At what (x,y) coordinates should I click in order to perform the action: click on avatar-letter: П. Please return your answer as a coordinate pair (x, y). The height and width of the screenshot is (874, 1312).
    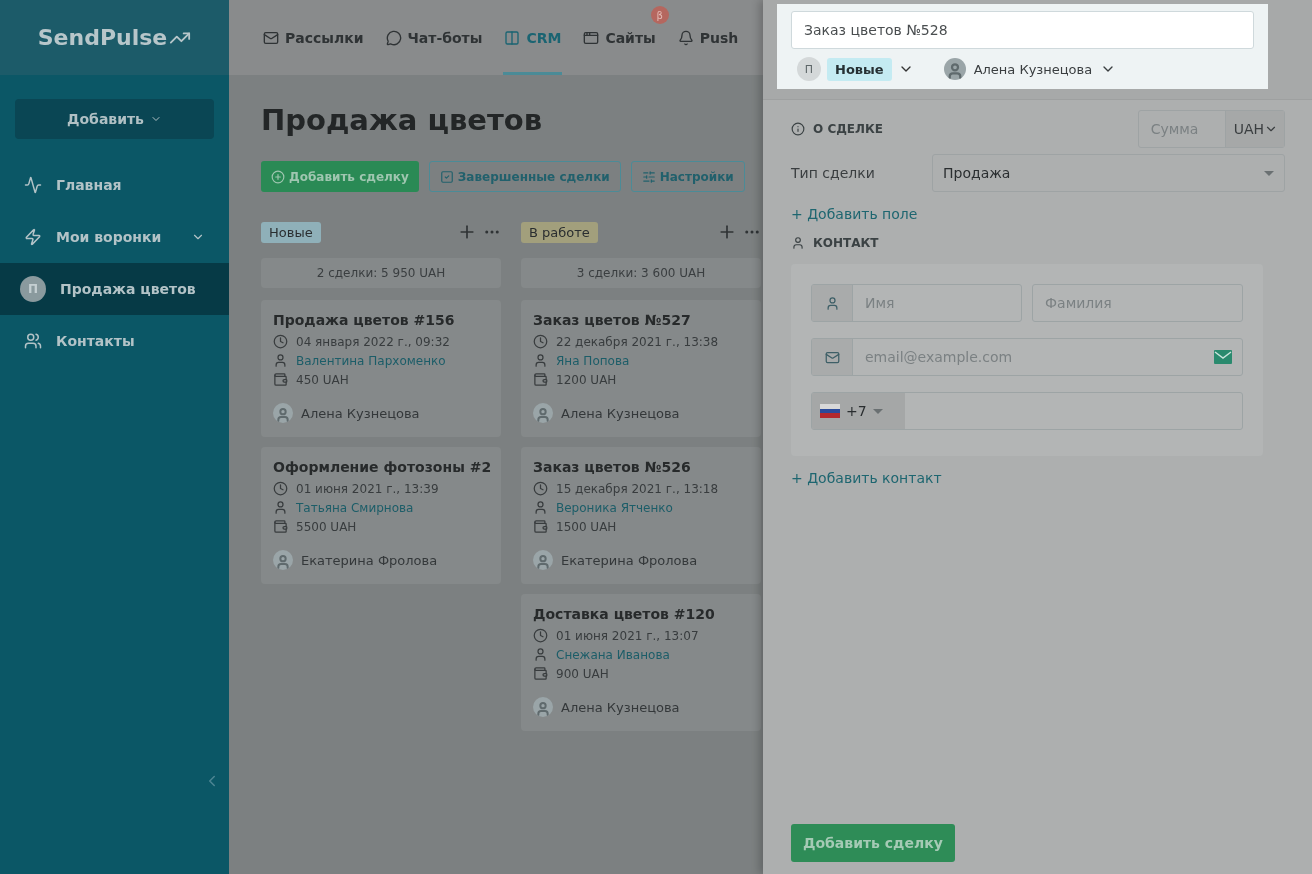
    Looking at the image, I should click on (33, 289).